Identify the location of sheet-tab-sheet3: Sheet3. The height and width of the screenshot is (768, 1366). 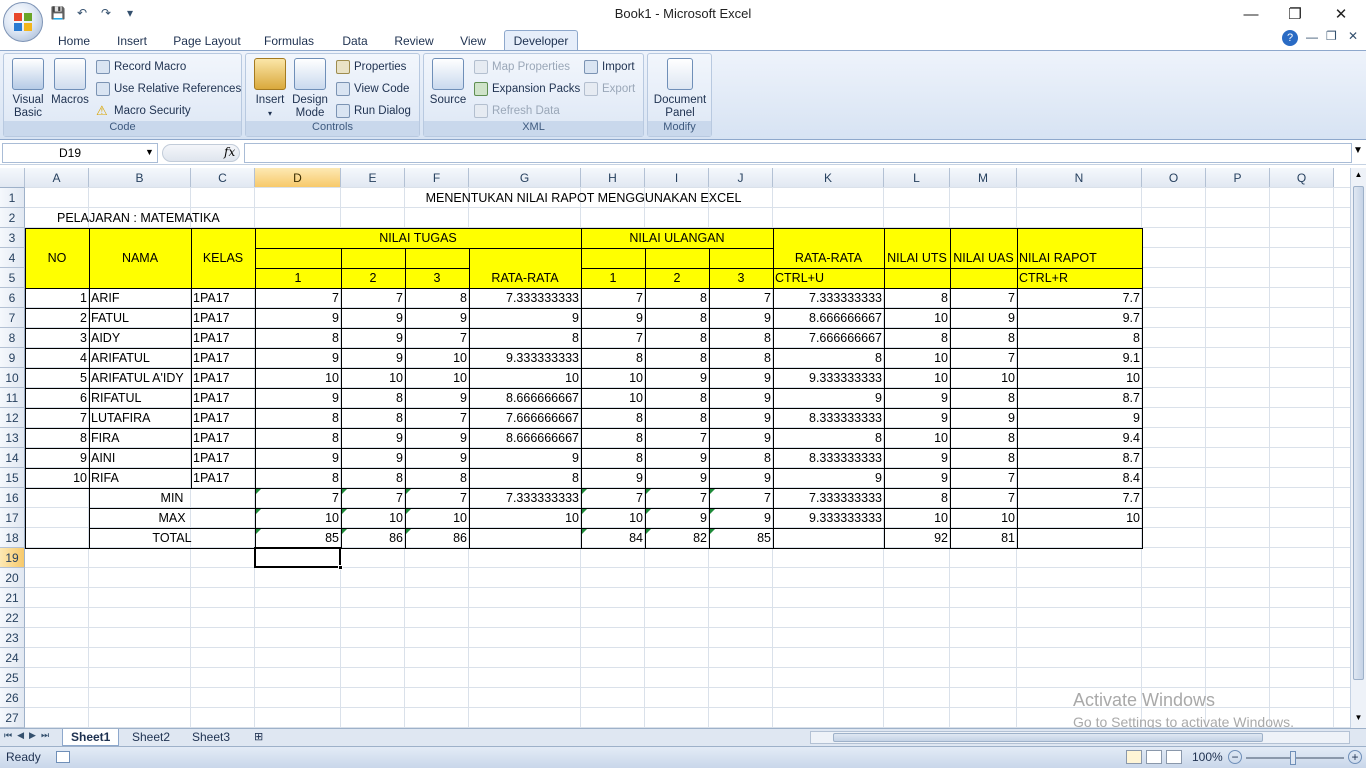
(211, 737).